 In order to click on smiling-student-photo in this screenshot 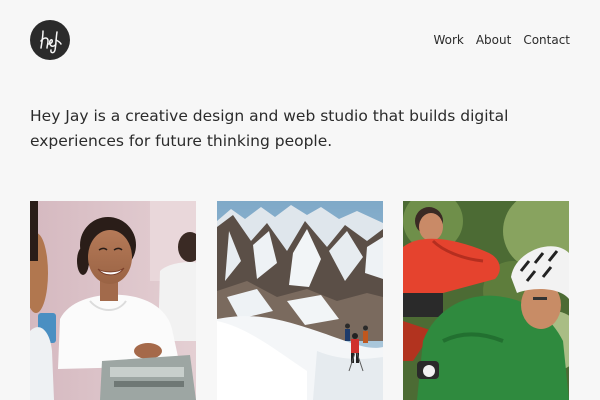, I will do `click(113, 300)`.